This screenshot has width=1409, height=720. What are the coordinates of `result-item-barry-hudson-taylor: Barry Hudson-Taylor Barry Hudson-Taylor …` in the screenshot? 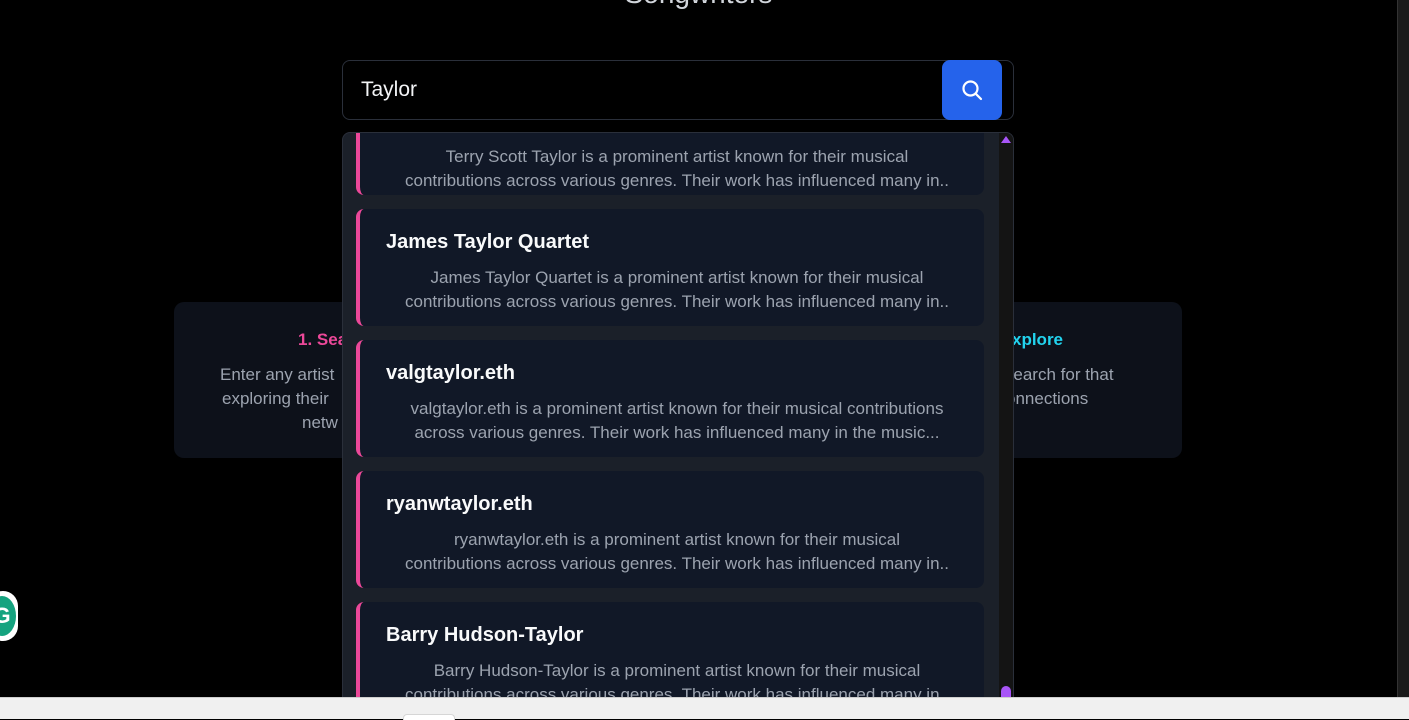 It's located at (670, 649).